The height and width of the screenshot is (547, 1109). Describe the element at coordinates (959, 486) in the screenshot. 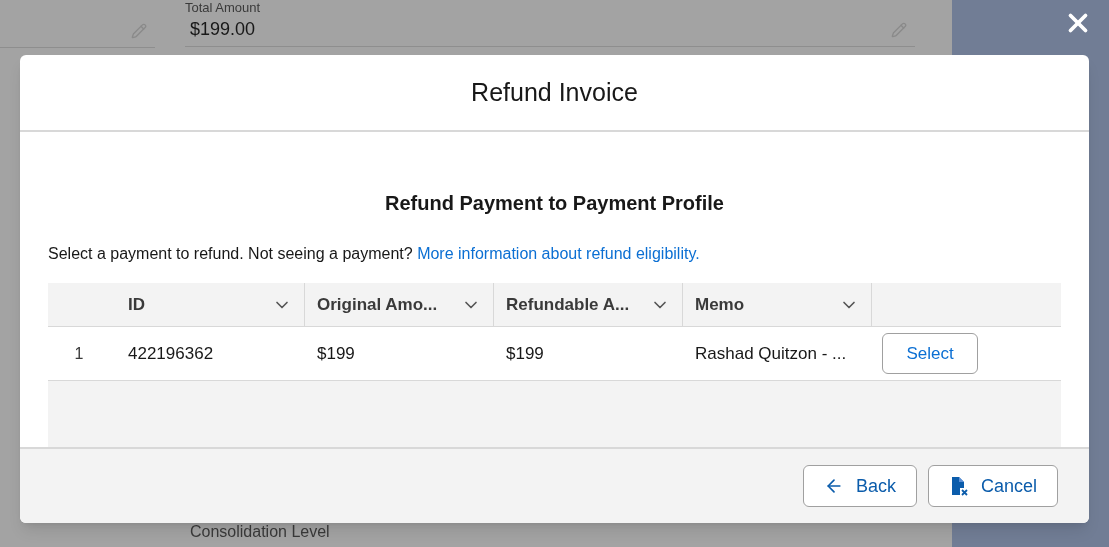

I see `file-remove-icon` at that location.